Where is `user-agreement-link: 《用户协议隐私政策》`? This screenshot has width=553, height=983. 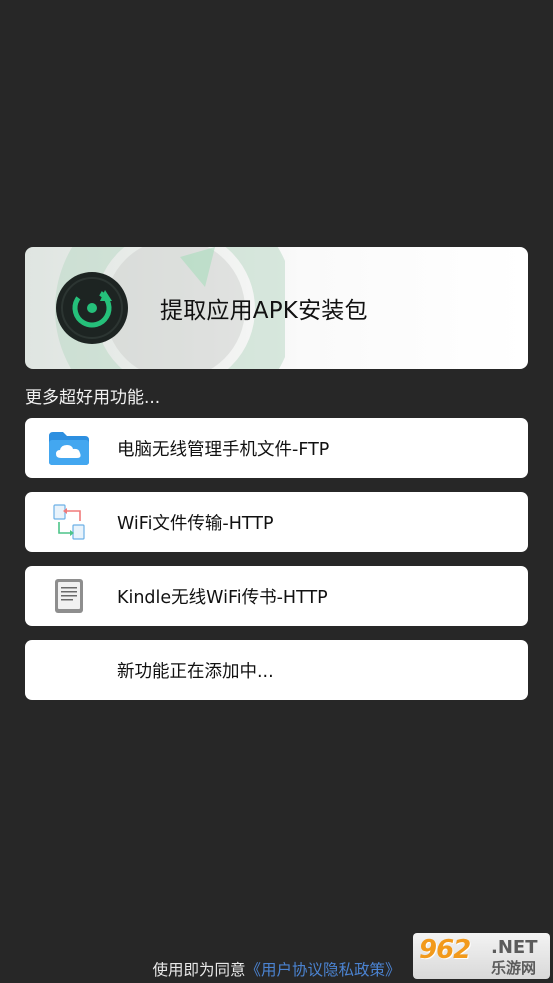 user-agreement-link: 《用户协议隐私政策》 is located at coordinates (323, 970).